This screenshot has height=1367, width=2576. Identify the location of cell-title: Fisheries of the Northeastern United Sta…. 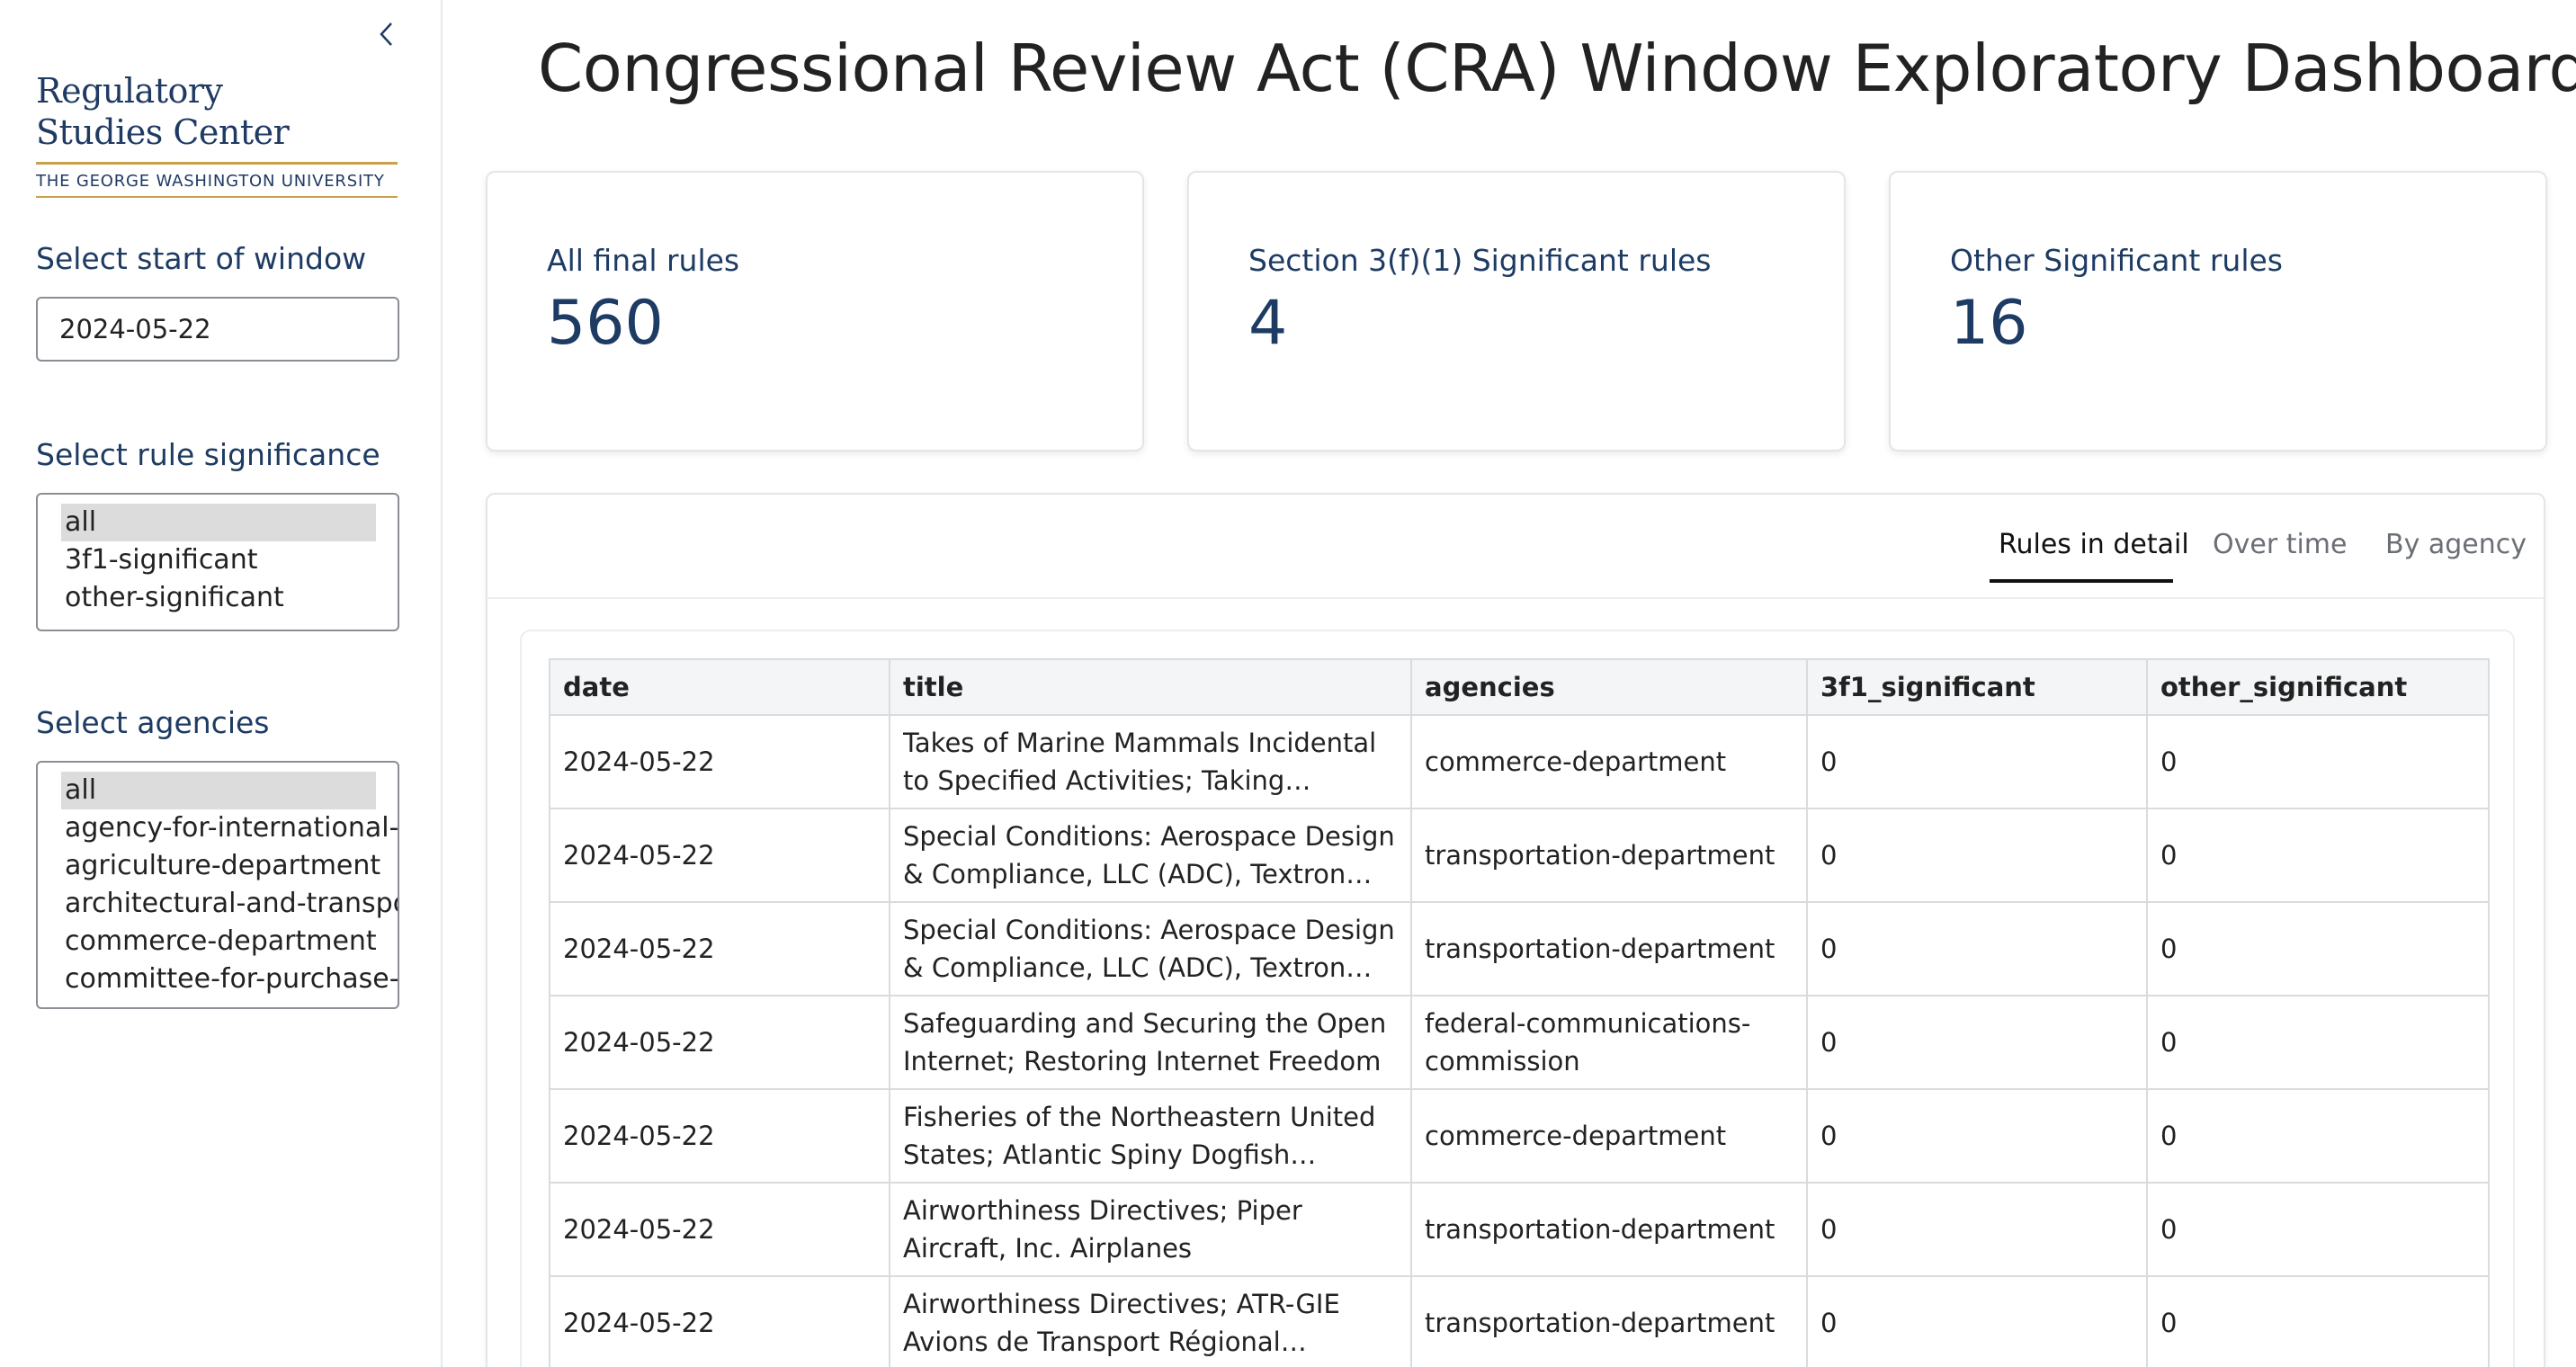
(1150, 1136).